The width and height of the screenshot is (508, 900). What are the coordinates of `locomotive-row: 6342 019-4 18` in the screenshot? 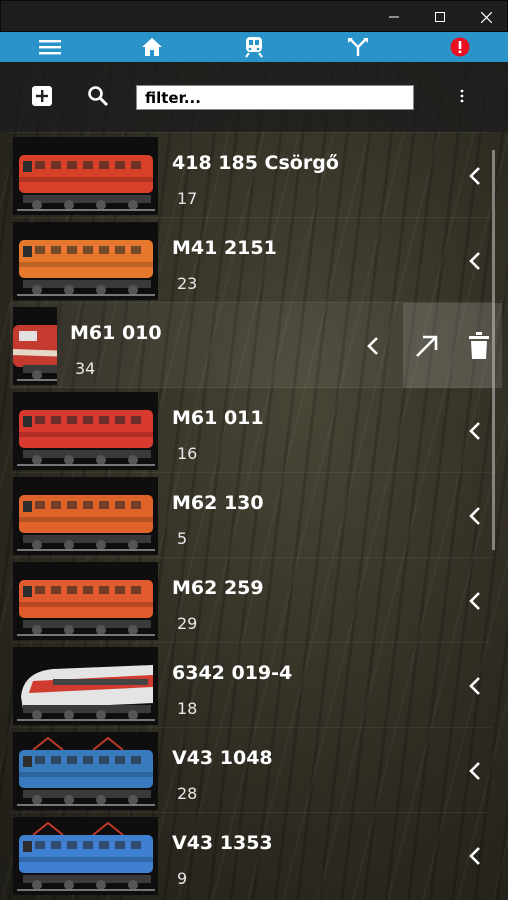 It's located at (251, 685).